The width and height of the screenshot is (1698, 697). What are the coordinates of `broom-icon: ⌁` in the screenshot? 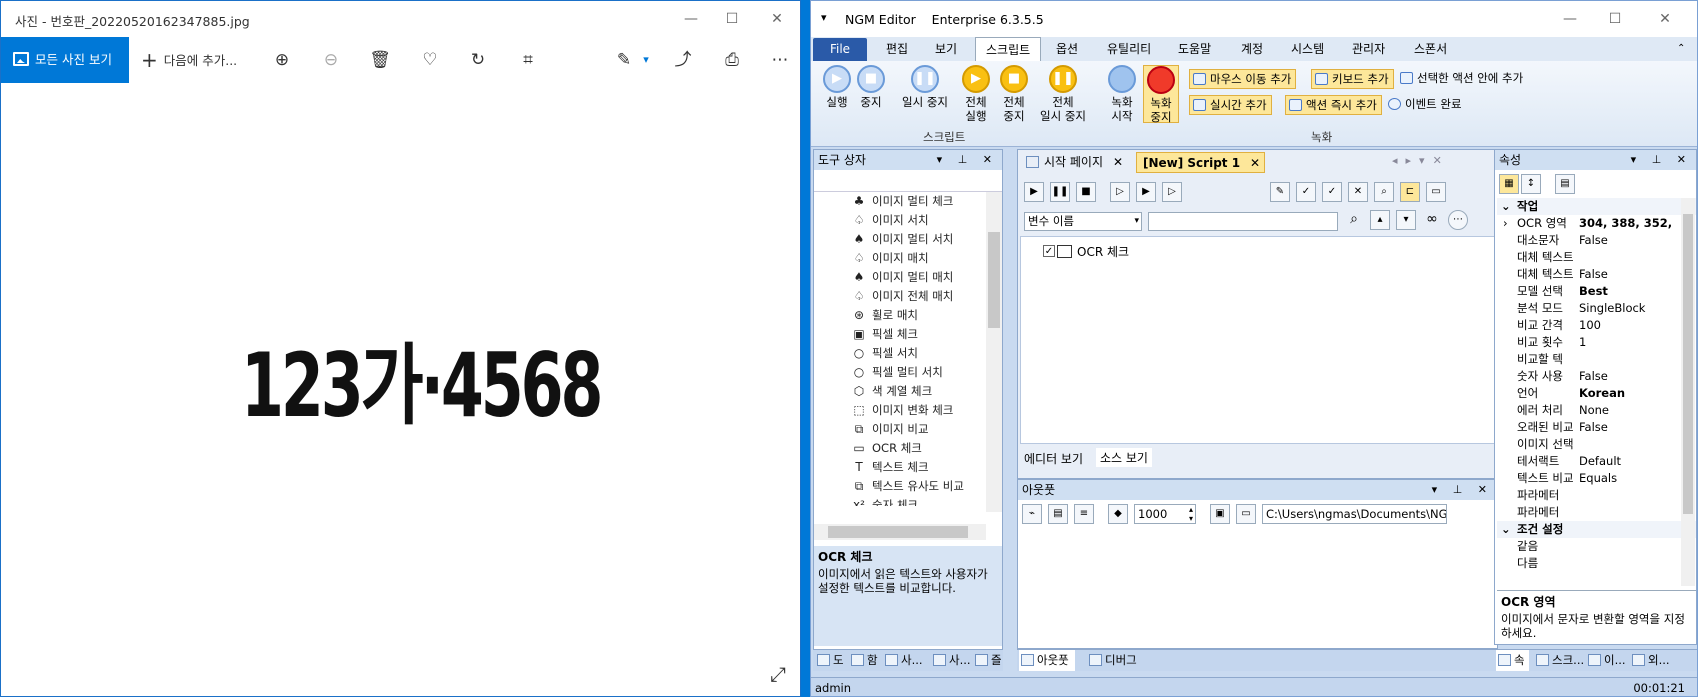 It's located at (1032, 514).